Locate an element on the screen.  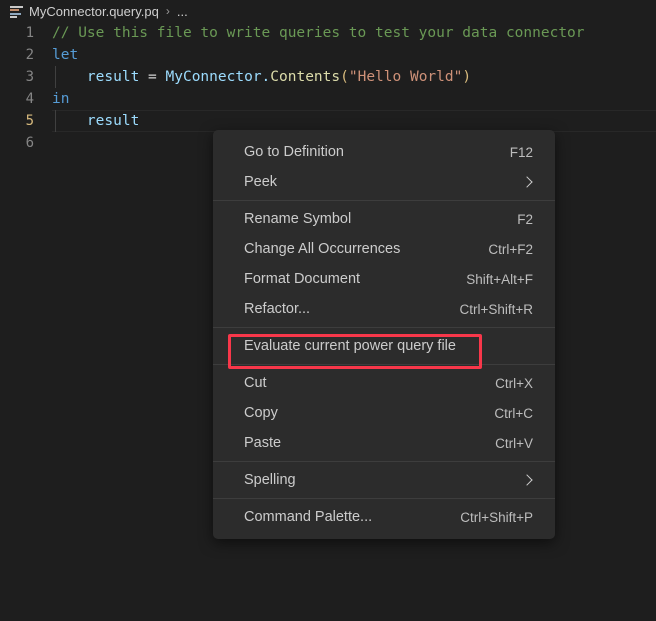
symbol-list-icon is located at coordinates (16, 11).